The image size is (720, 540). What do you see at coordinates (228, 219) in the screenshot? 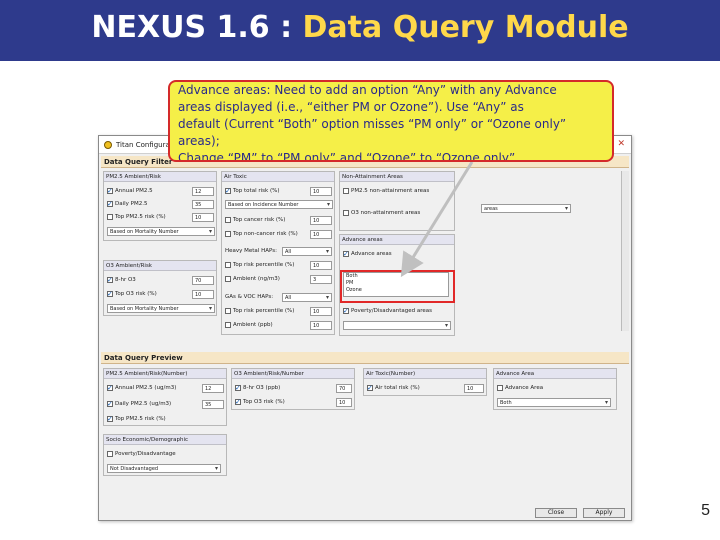
I see `at-cancer-checkbox` at bounding box center [228, 219].